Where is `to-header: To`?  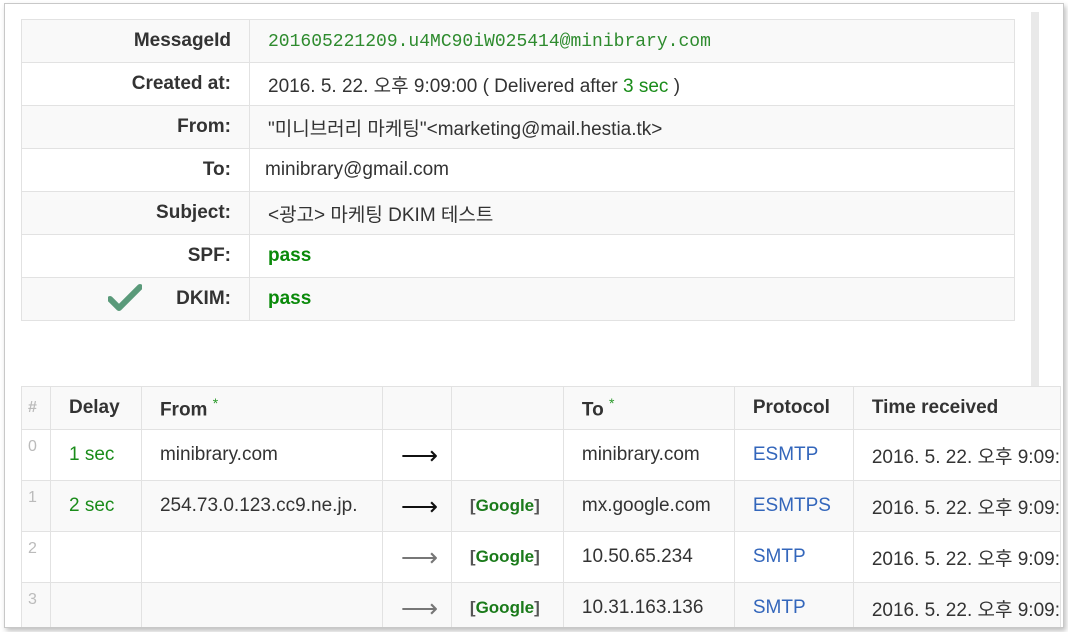 to-header: To is located at coordinates (592, 410).